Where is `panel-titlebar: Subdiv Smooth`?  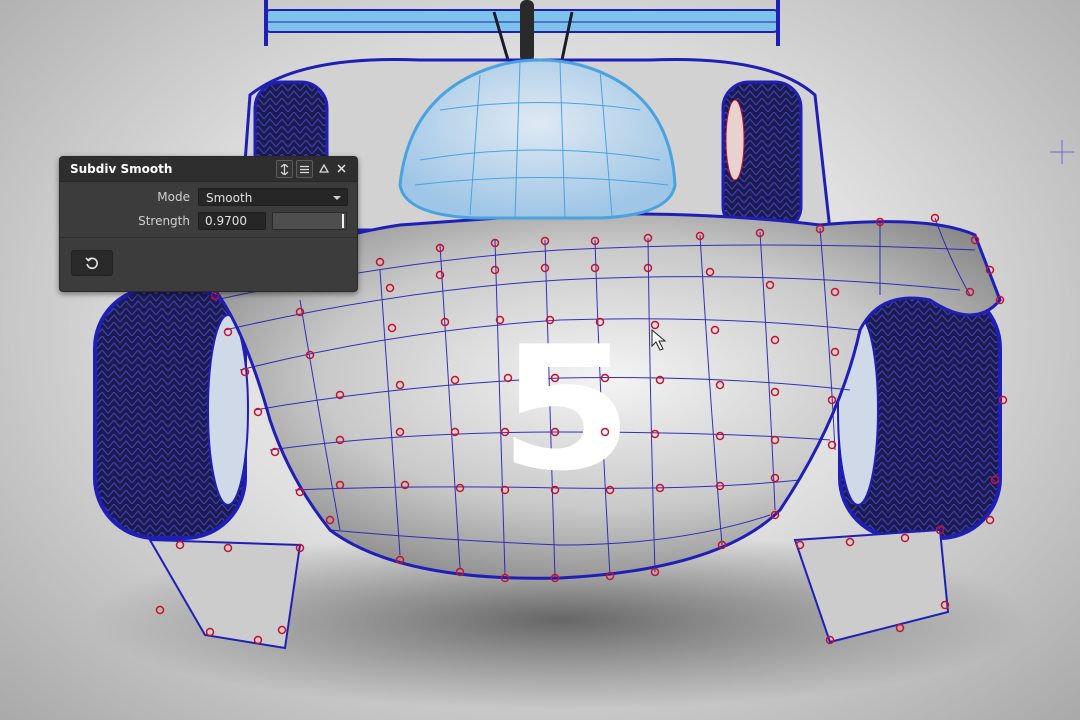 panel-titlebar: Subdiv Smooth is located at coordinates (208, 169).